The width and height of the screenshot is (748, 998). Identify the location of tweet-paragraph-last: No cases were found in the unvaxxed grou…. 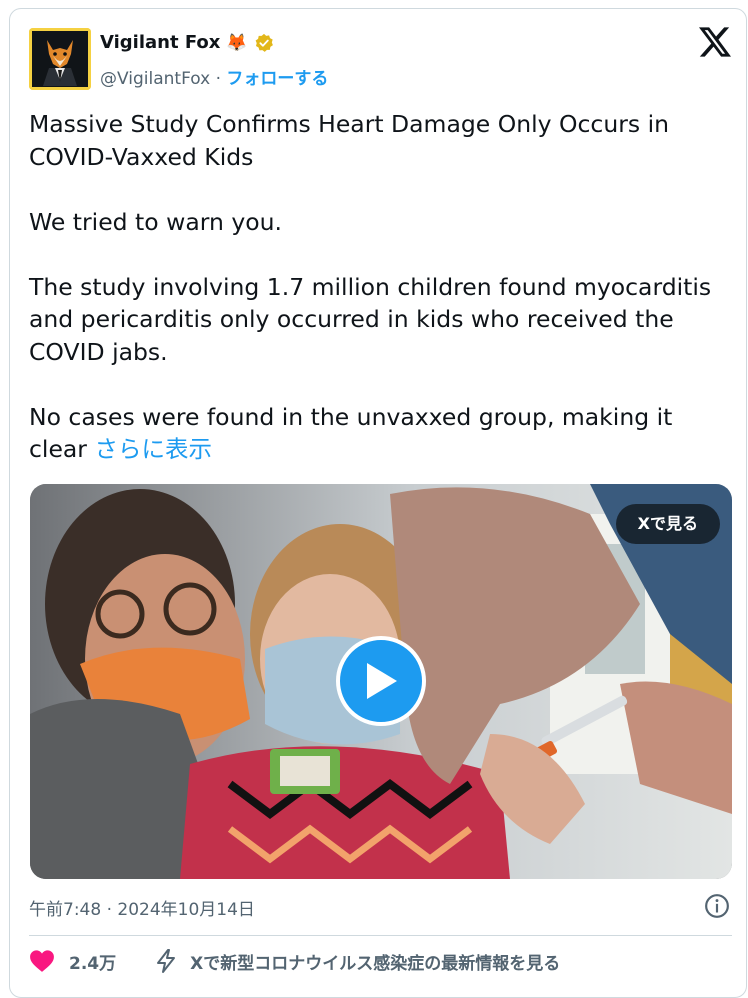
(379, 433).